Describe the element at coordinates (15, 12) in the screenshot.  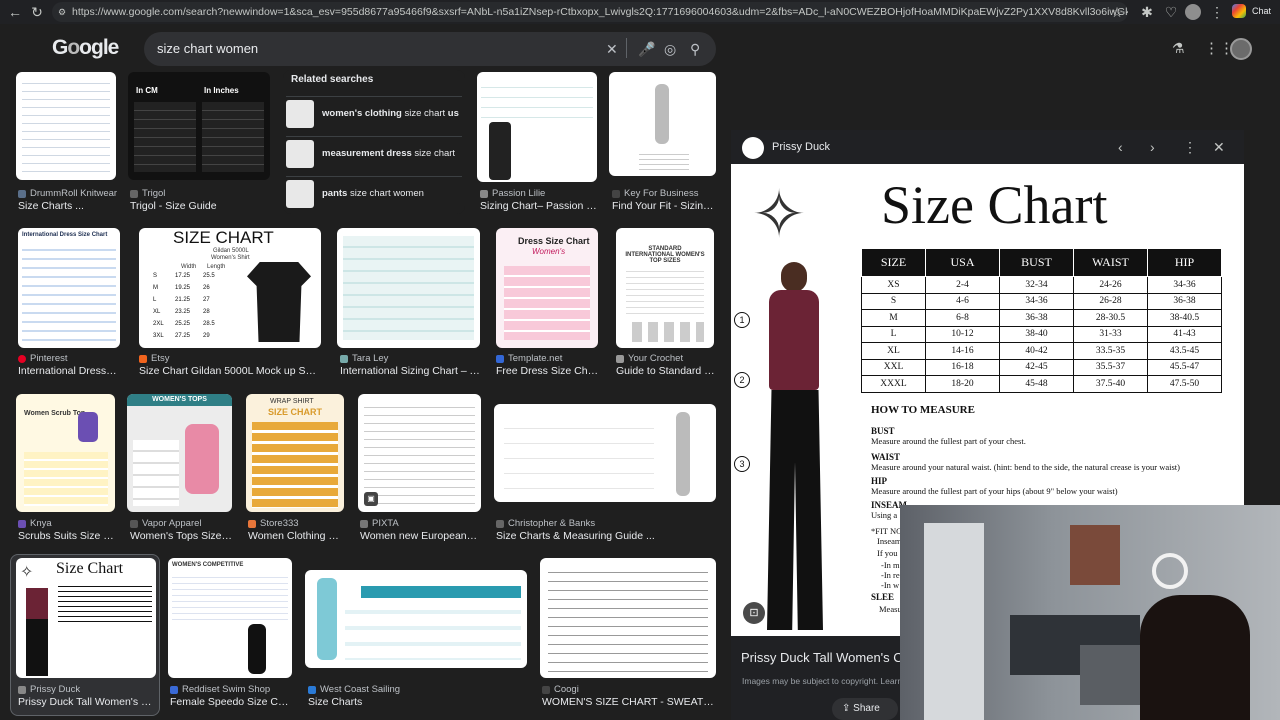
I see `back-icon: ←` at that location.